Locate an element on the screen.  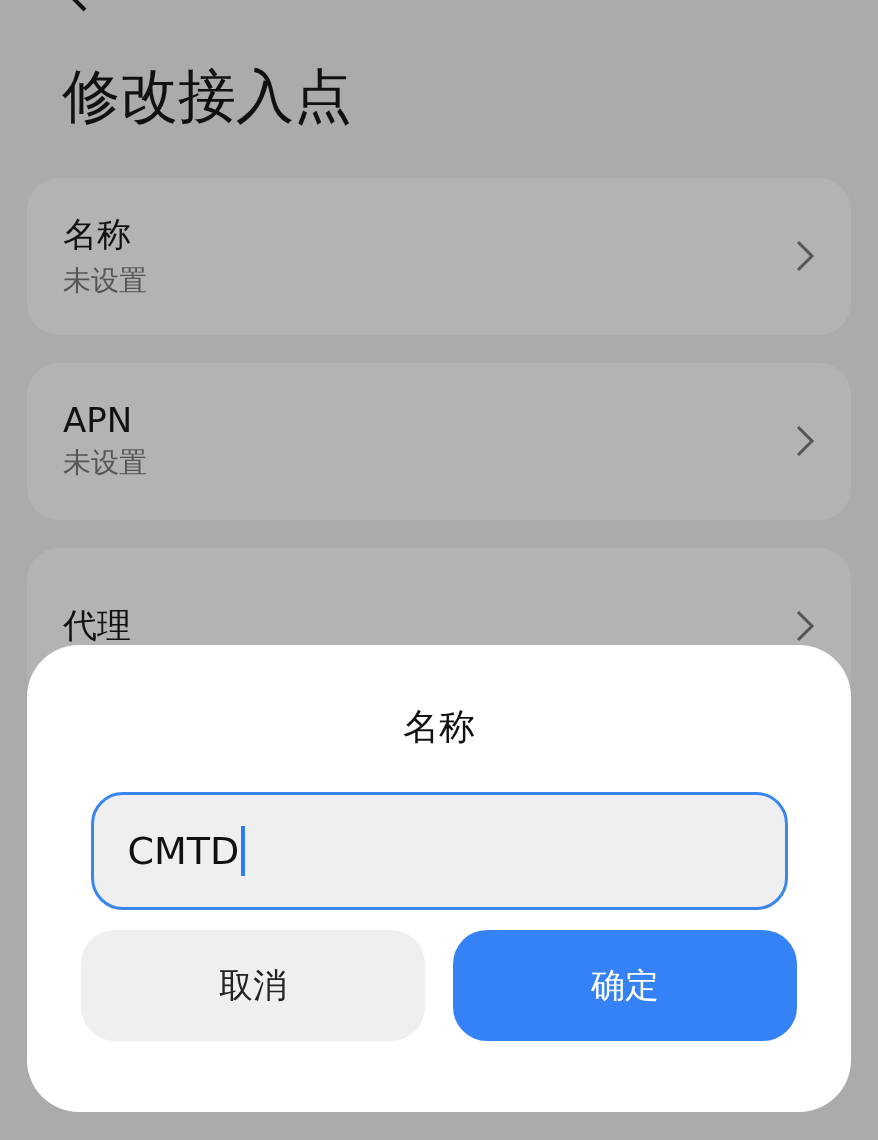
dialog-title: 名称 is located at coordinates (439, 727).